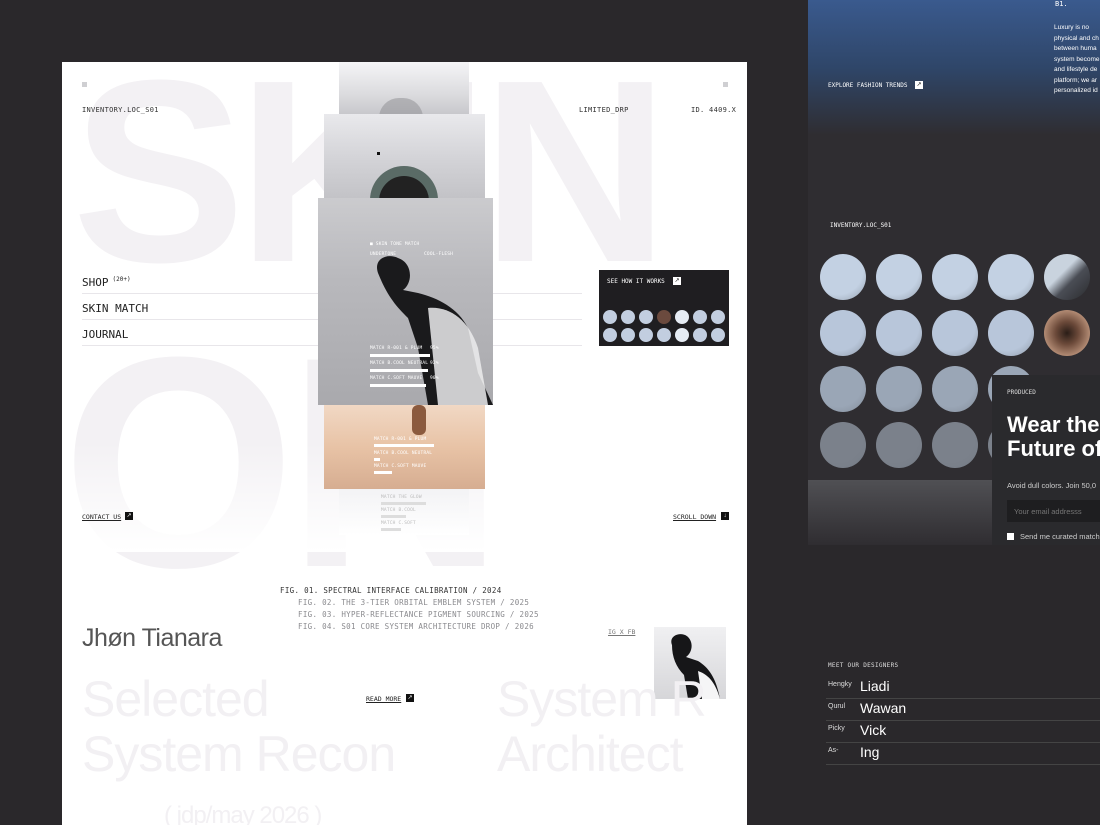 The image size is (1100, 825). Describe the element at coordinates (963, 754) in the screenshot. I see `designer-row: As- Ing` at that location.